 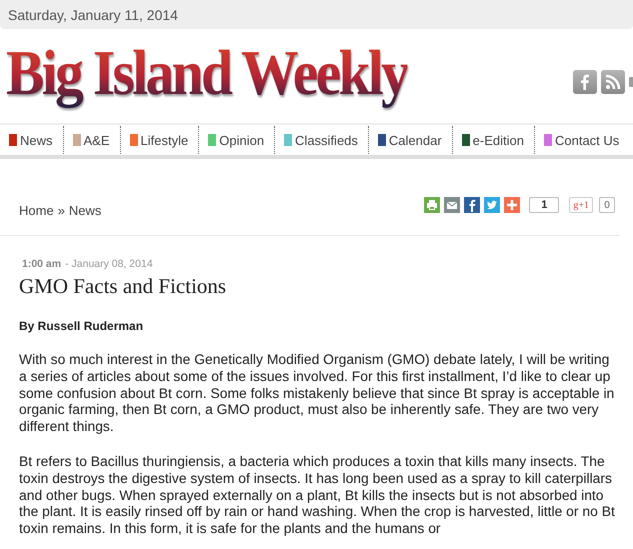 I want to click on date-text: Saturday, January 11, 2014, so click(x=93, y=14).